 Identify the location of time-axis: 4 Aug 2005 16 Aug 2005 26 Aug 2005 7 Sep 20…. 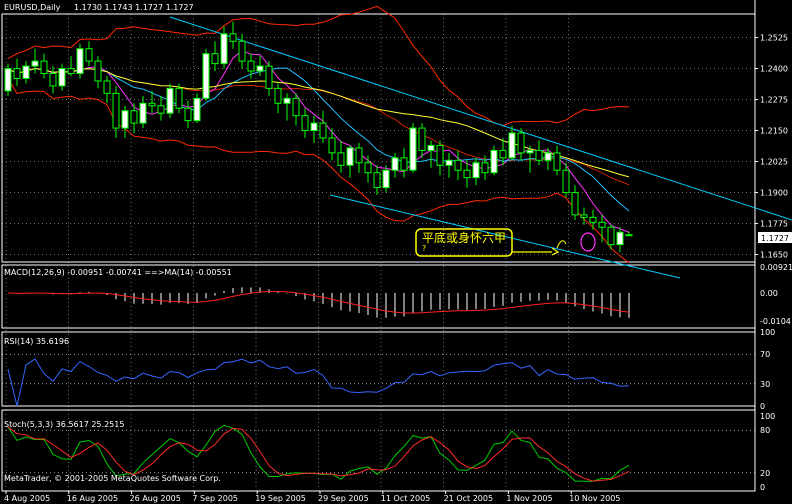
(312, 497).